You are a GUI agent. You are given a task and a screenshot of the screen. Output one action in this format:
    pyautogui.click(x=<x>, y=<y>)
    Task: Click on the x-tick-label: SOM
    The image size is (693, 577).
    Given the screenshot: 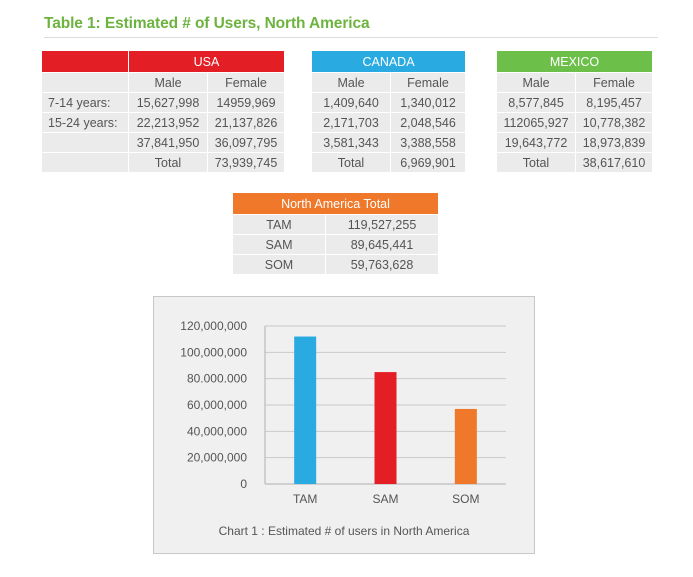 What is the action you would take?
    pyautogui.click(x=465, y=499)
    